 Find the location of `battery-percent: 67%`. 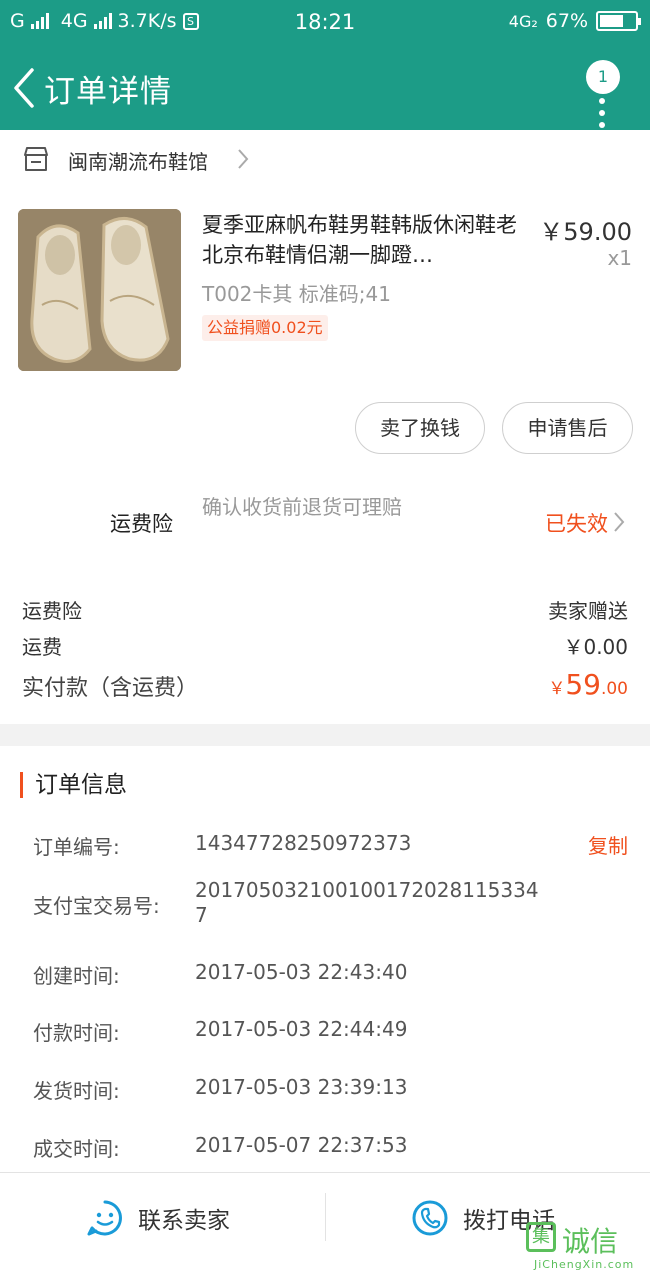

battery-percent: 67% is located at coordinates (566, 21).